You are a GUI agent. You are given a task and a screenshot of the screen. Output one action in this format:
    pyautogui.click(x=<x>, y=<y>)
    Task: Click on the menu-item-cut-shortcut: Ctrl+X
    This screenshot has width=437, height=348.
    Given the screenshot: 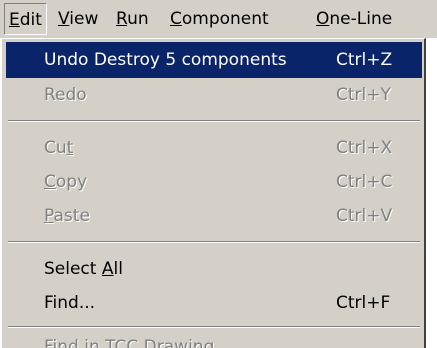 What is the action you would take?
    pyautogui.click(x=364, y=148)
    